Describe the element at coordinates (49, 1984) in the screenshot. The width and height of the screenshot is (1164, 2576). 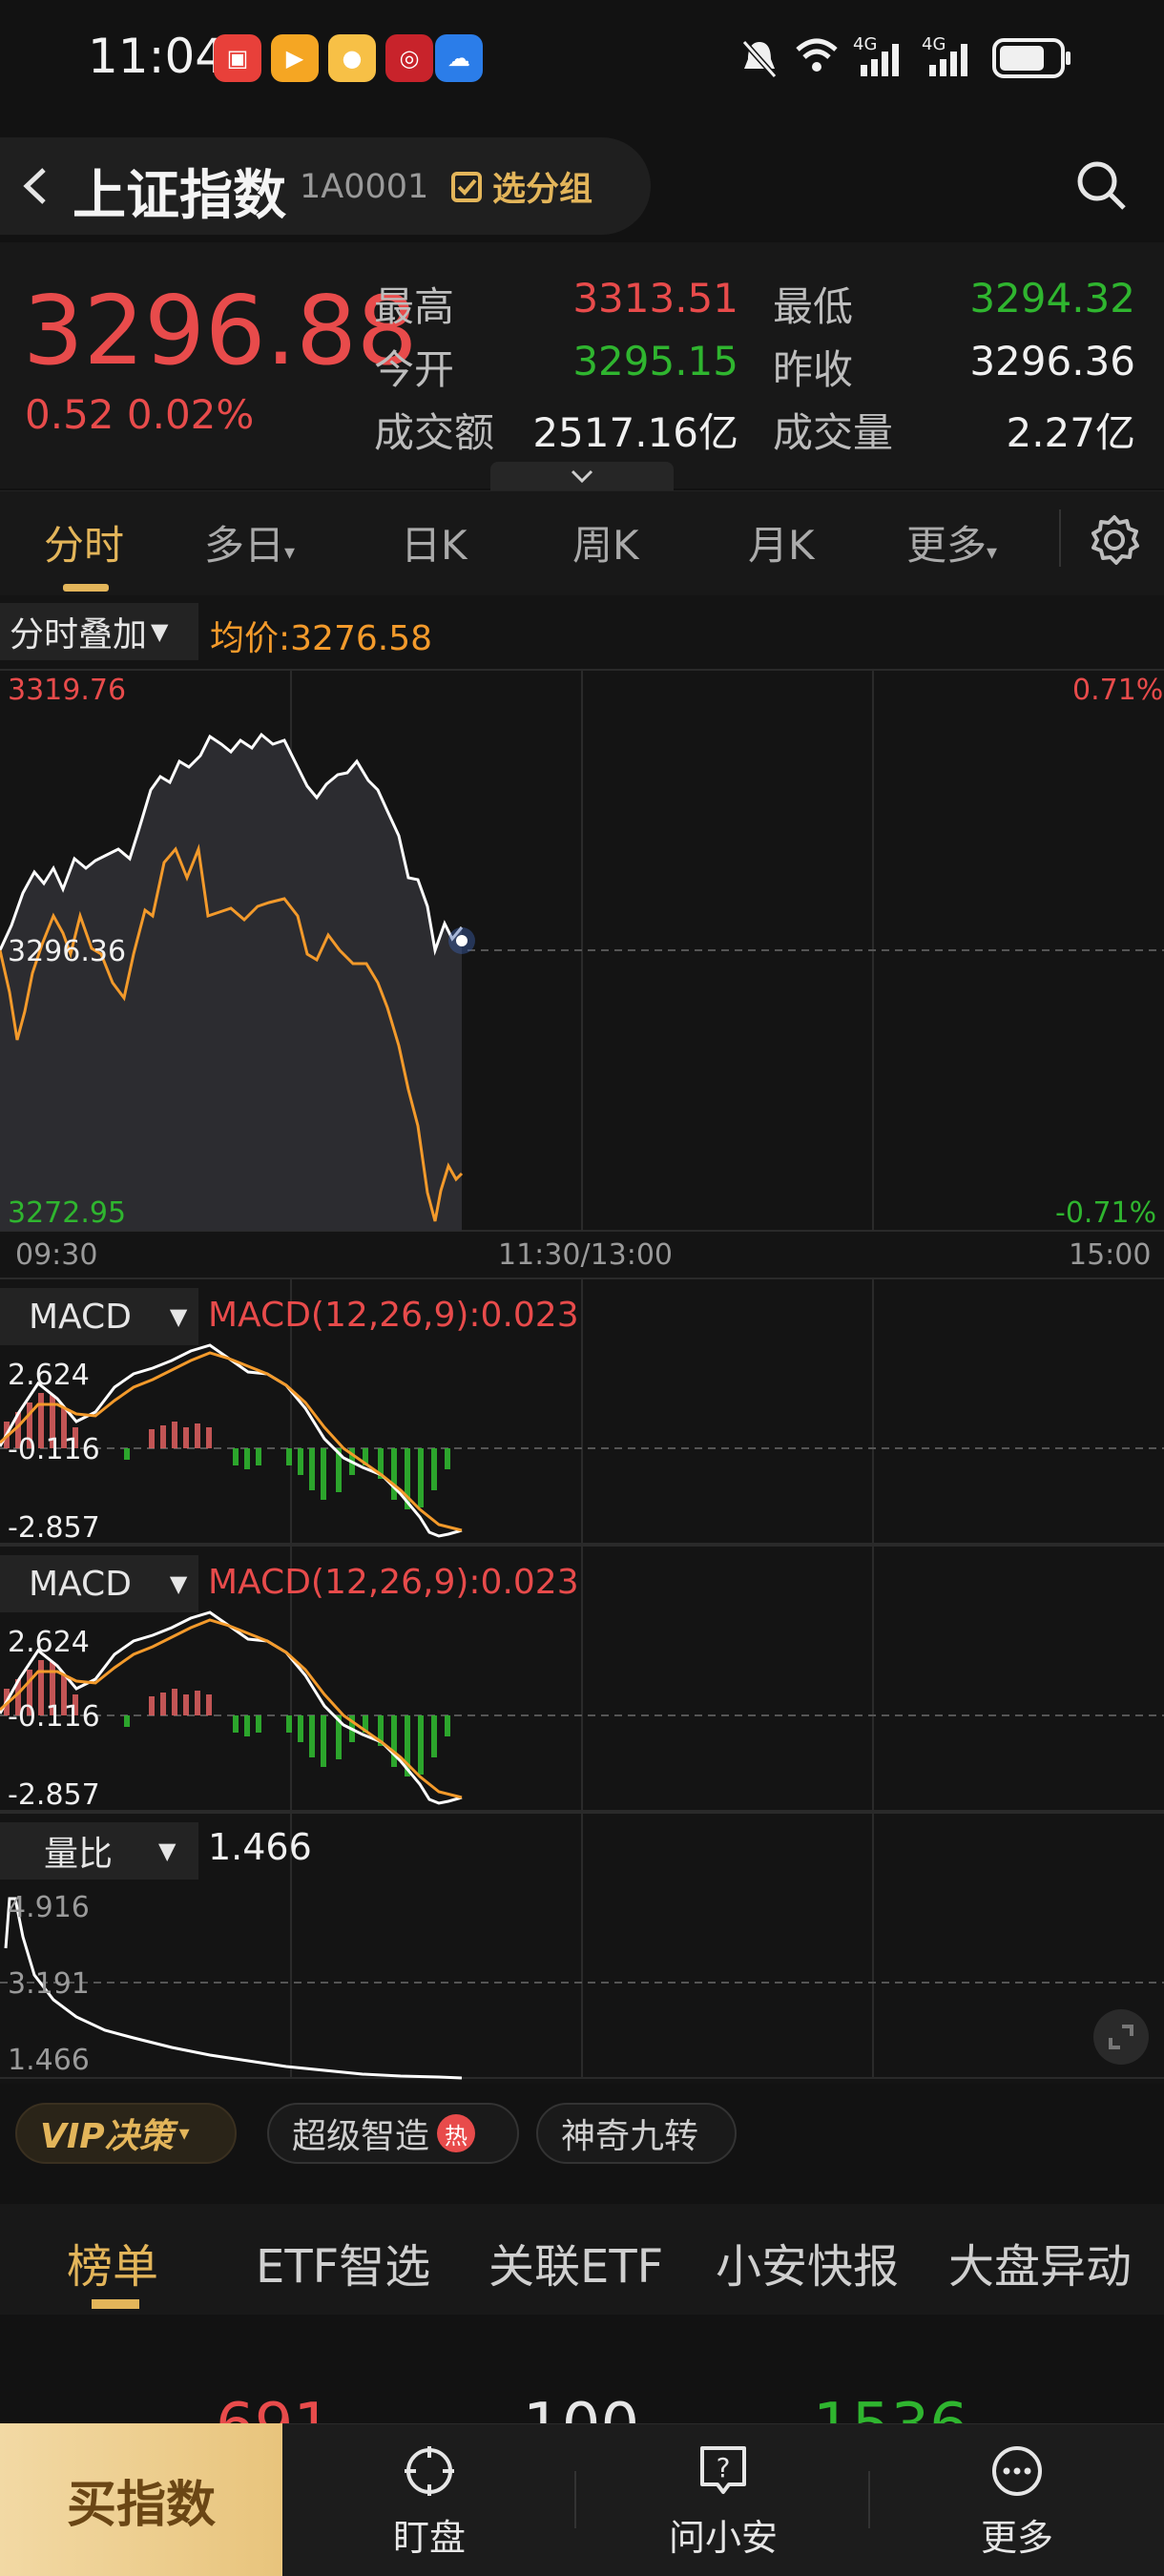
I see `volume-ratio-y-mid: 3.191` at that location.